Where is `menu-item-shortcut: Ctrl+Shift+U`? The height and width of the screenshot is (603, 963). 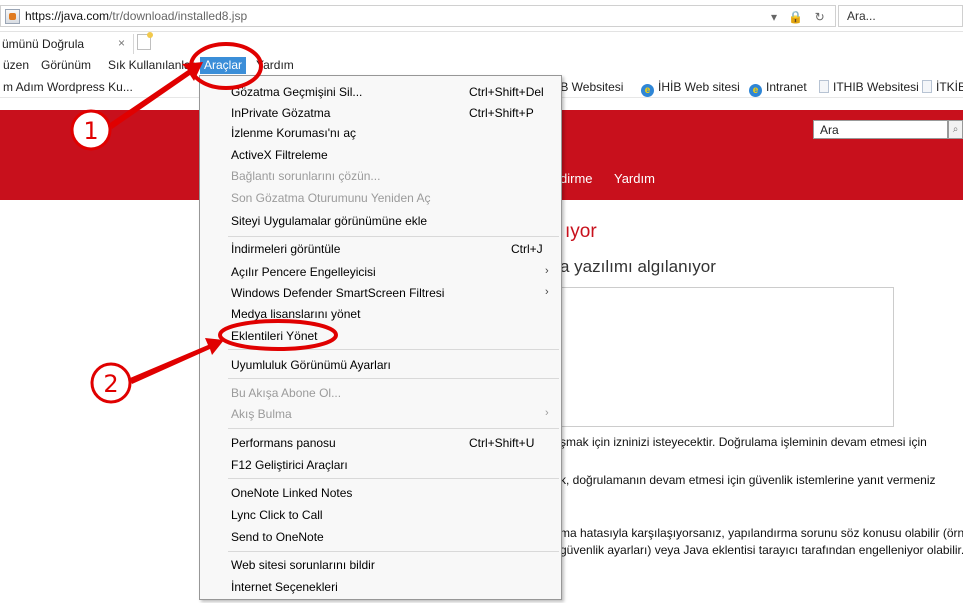
menu-item-shortcut: Ctrl+Shift+U is located at coordinates (502, 443).